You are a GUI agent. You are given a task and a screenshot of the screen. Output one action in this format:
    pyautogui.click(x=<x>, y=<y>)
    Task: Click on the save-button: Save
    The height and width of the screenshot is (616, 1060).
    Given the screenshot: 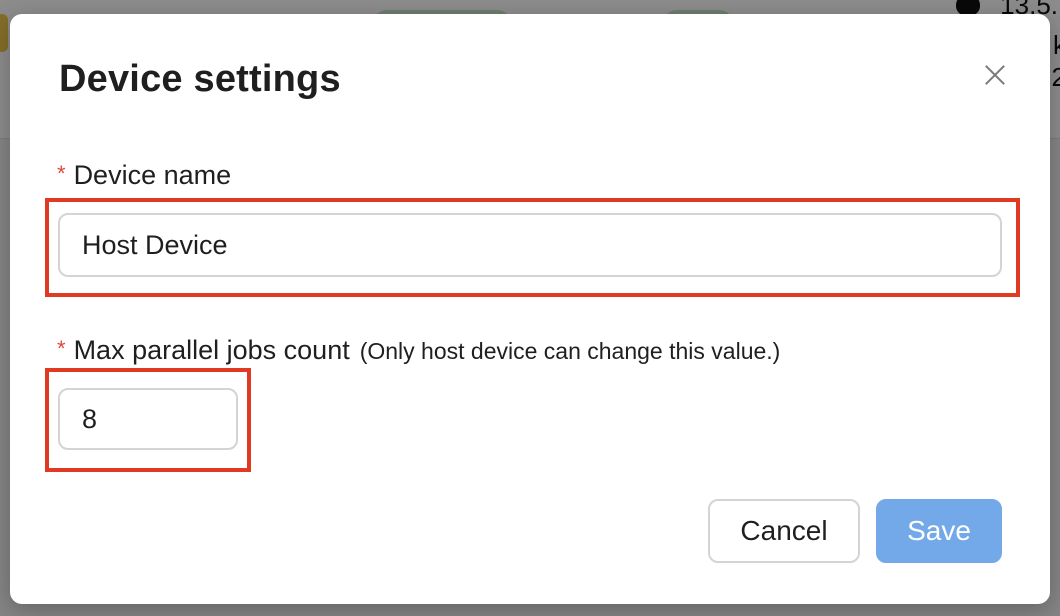 What is the action you would take?
    pyautogui.click(x=939, y=531)
    